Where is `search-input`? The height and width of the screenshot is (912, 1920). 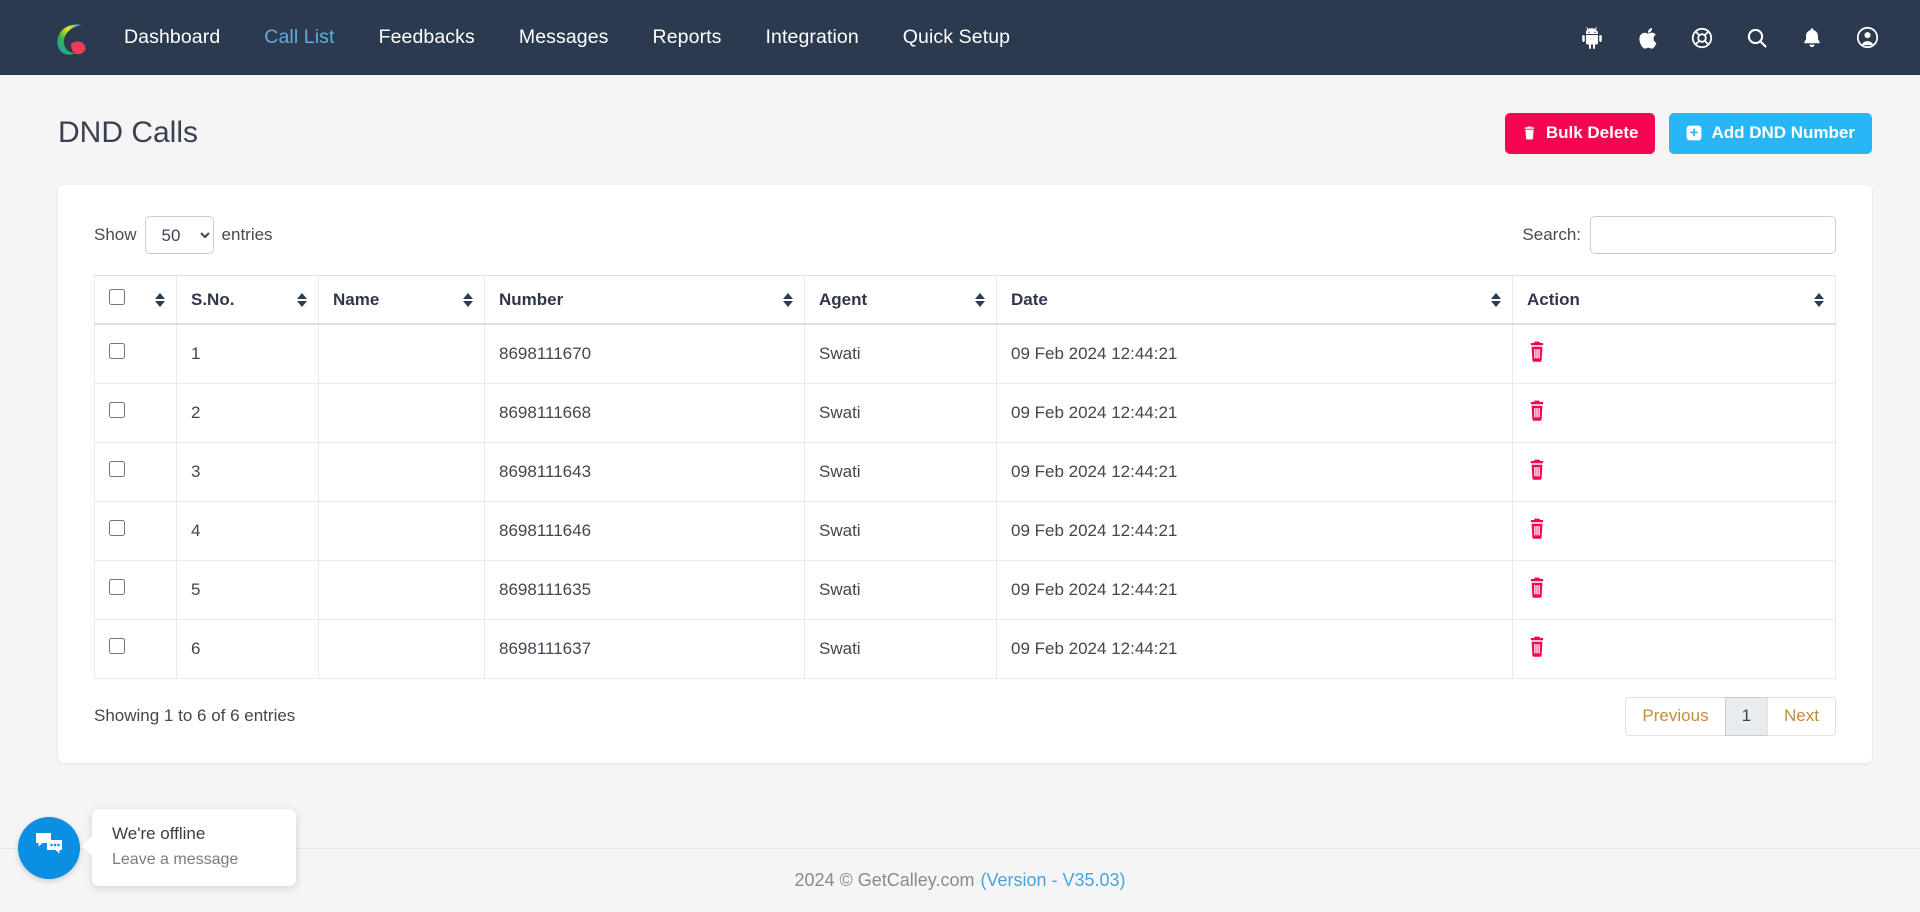
search-input is located at coordinates (1713, 235).